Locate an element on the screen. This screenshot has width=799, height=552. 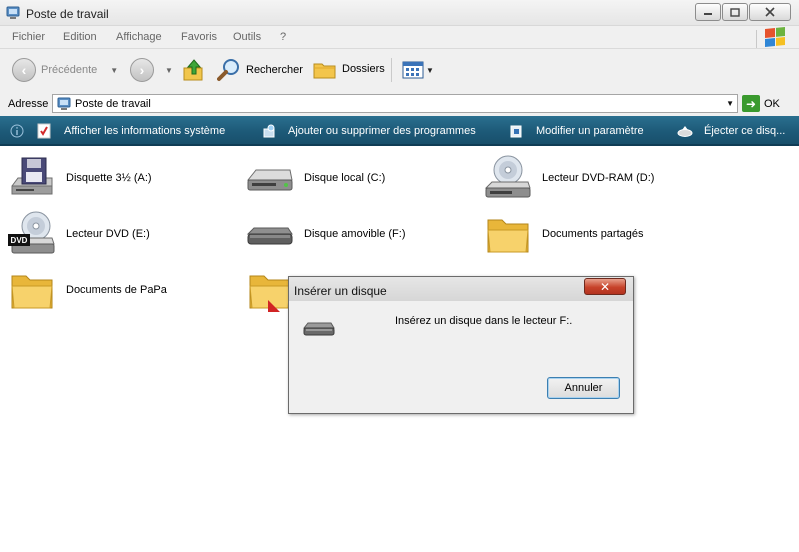
address-label: Adresse is located at coordinates (28, 104).